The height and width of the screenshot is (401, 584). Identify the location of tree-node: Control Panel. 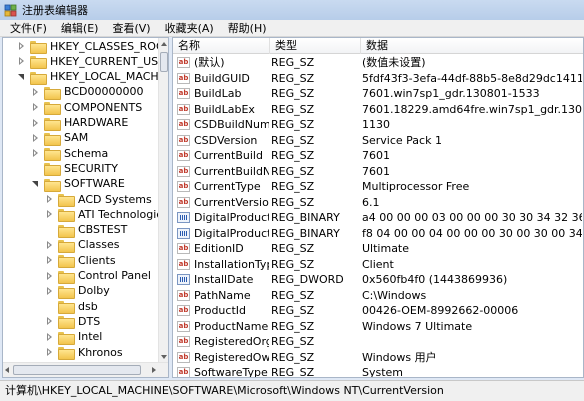
(99, 276).